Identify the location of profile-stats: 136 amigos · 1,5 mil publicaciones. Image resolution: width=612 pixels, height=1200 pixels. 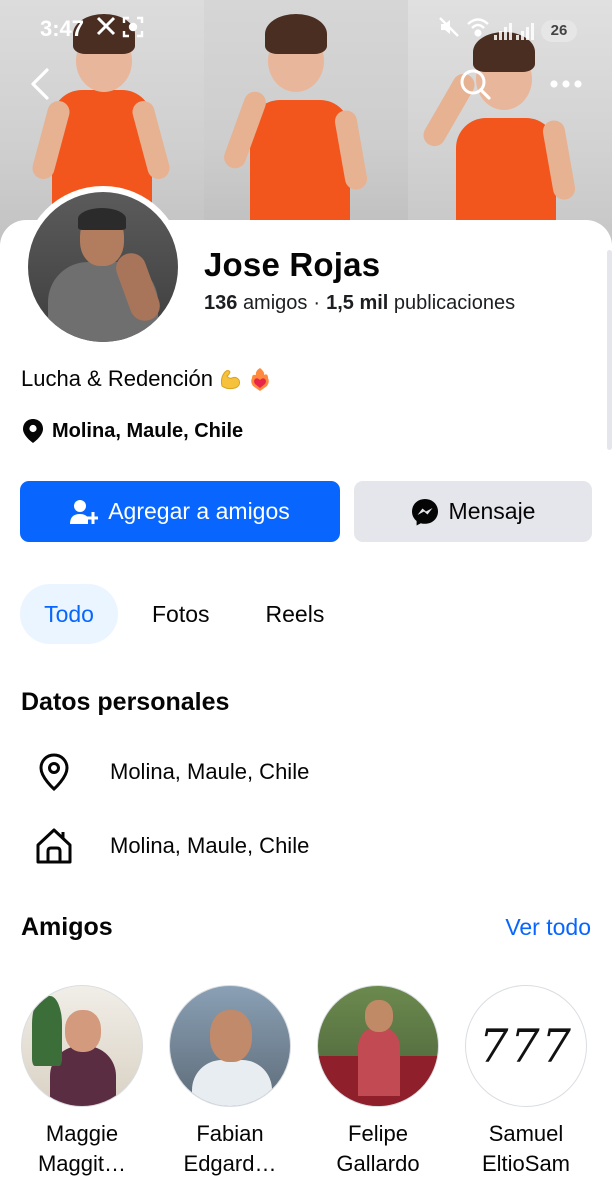
(359, 303).